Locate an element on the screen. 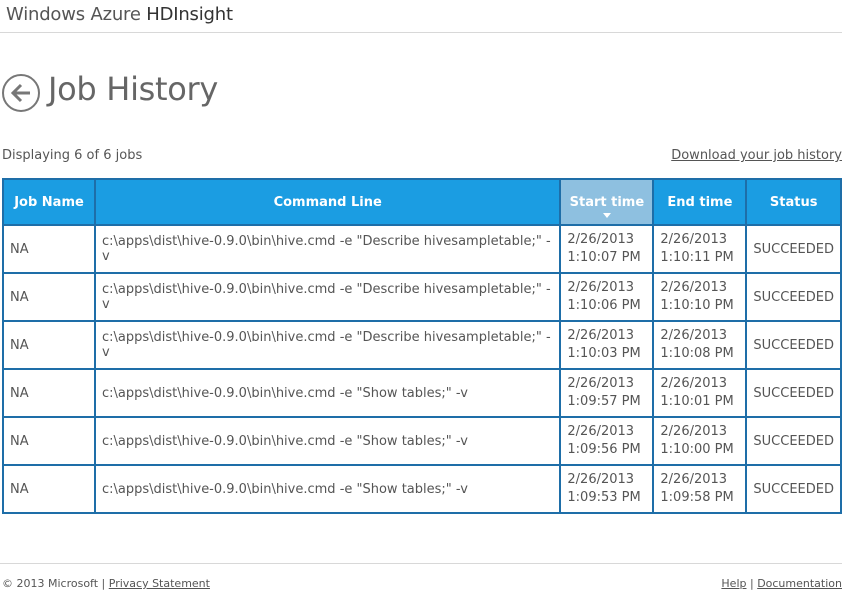  page-title: Job History is located at coordinates (133, 89).